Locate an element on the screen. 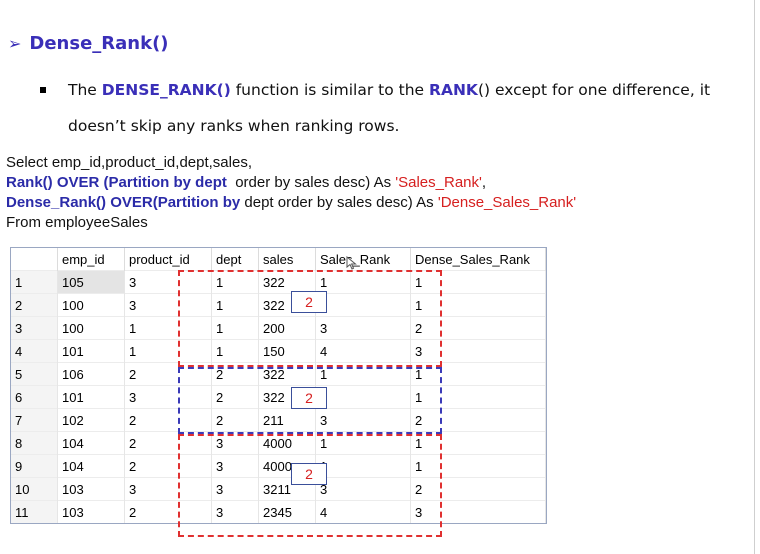 The width and height of the screenshot is (760, 554). row-number: 9 is located at coordinates (34, 466).